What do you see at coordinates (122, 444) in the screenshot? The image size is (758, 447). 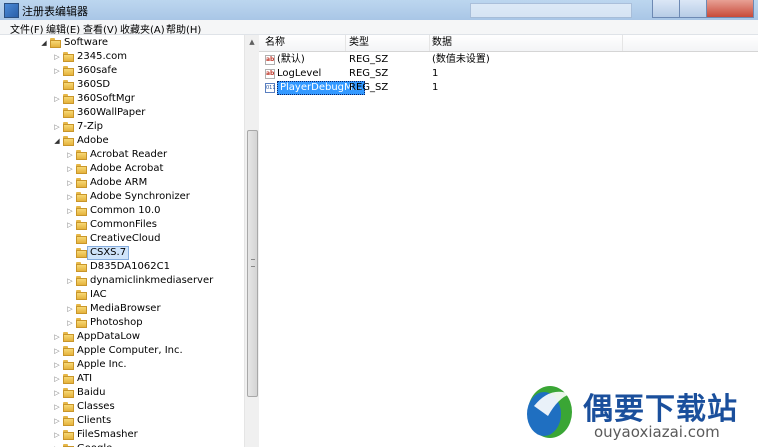 I see `tree-node: ▷ Google` at bounding box center [122, 444].